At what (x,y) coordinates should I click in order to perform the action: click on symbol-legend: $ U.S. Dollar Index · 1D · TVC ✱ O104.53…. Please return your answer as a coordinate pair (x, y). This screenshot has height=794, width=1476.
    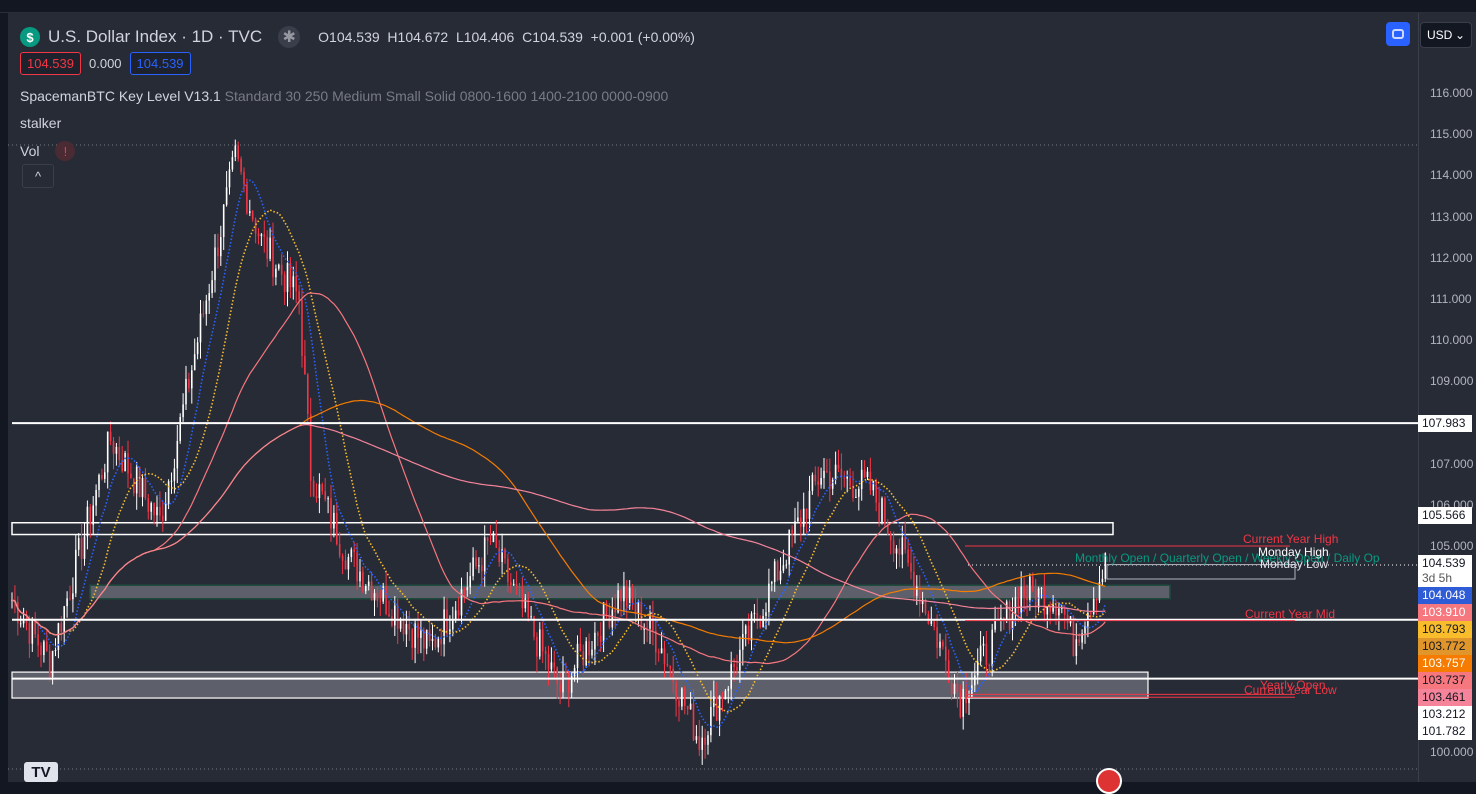
    Looking at the image, I should click on (357, 37).